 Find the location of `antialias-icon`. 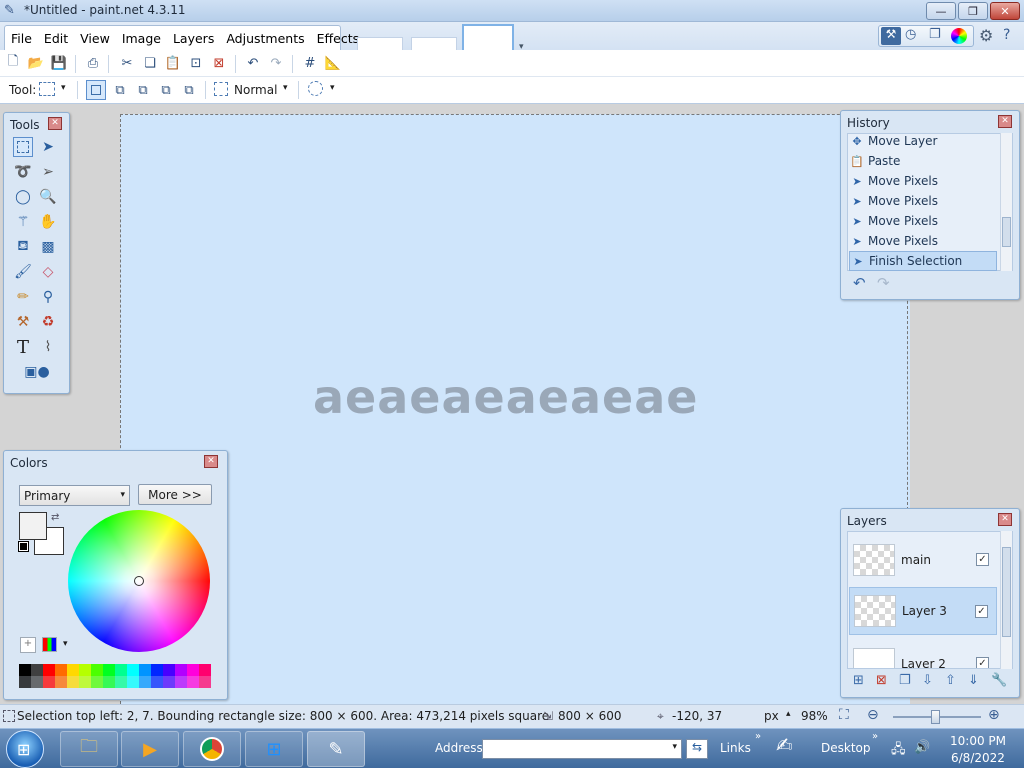

antialias-icon is located at coordinates (315, 88).